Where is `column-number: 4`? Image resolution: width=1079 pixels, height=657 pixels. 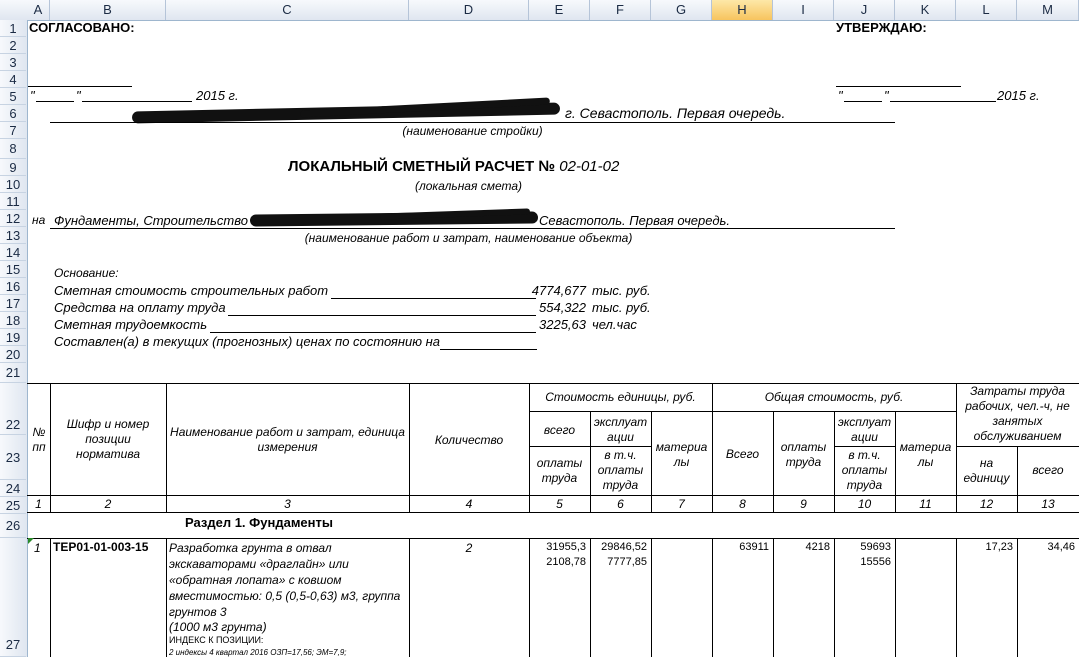 column-number: 4 is located at coordinates (469, 504).